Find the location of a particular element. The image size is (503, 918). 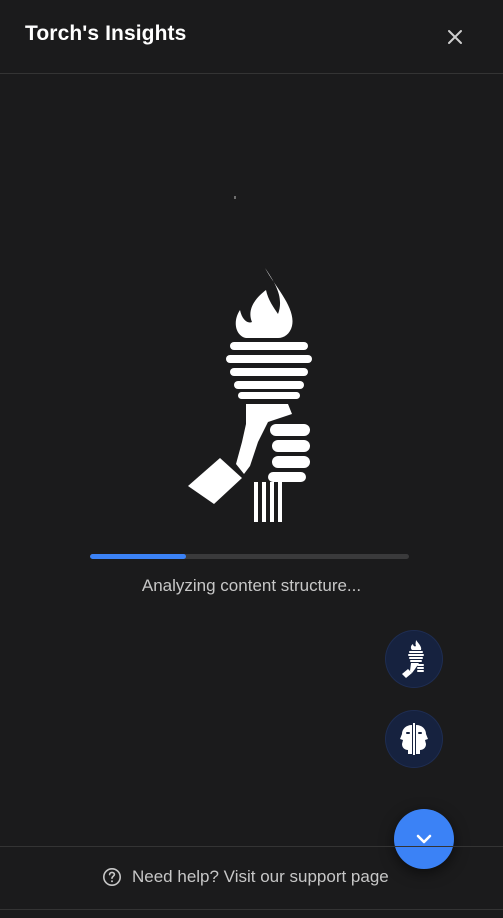

faces-avatar-icon is located at coordinates (414, 739).